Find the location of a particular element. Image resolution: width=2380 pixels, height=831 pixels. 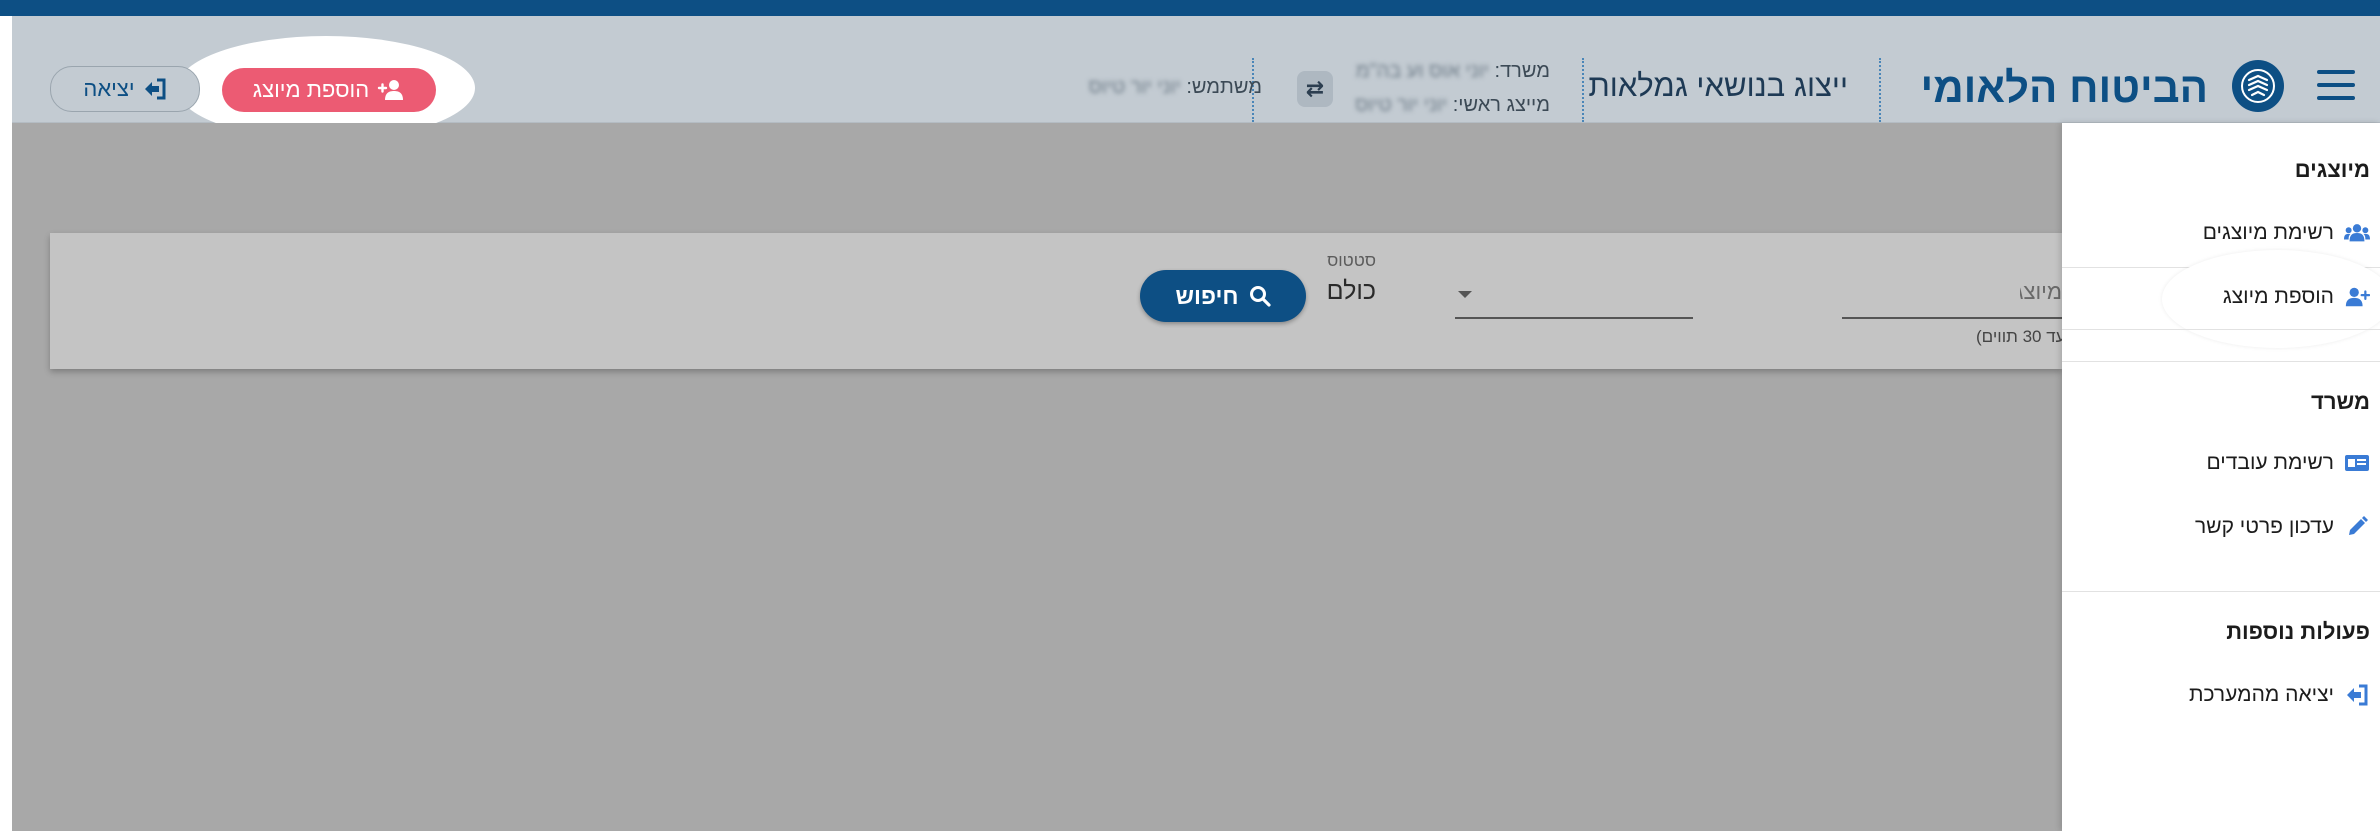

add-represented-label: הוספת מיוצג is located at coordinates (311, 89).